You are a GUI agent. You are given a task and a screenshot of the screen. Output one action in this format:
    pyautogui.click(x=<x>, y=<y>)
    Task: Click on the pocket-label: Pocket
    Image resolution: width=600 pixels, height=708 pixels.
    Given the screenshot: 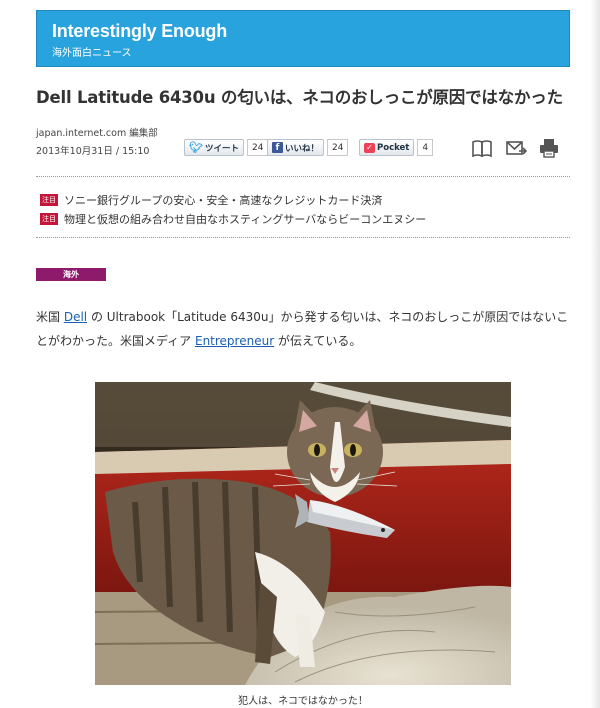 What is the action you would take?
    pyautogui.click(x=393, y=147)
    